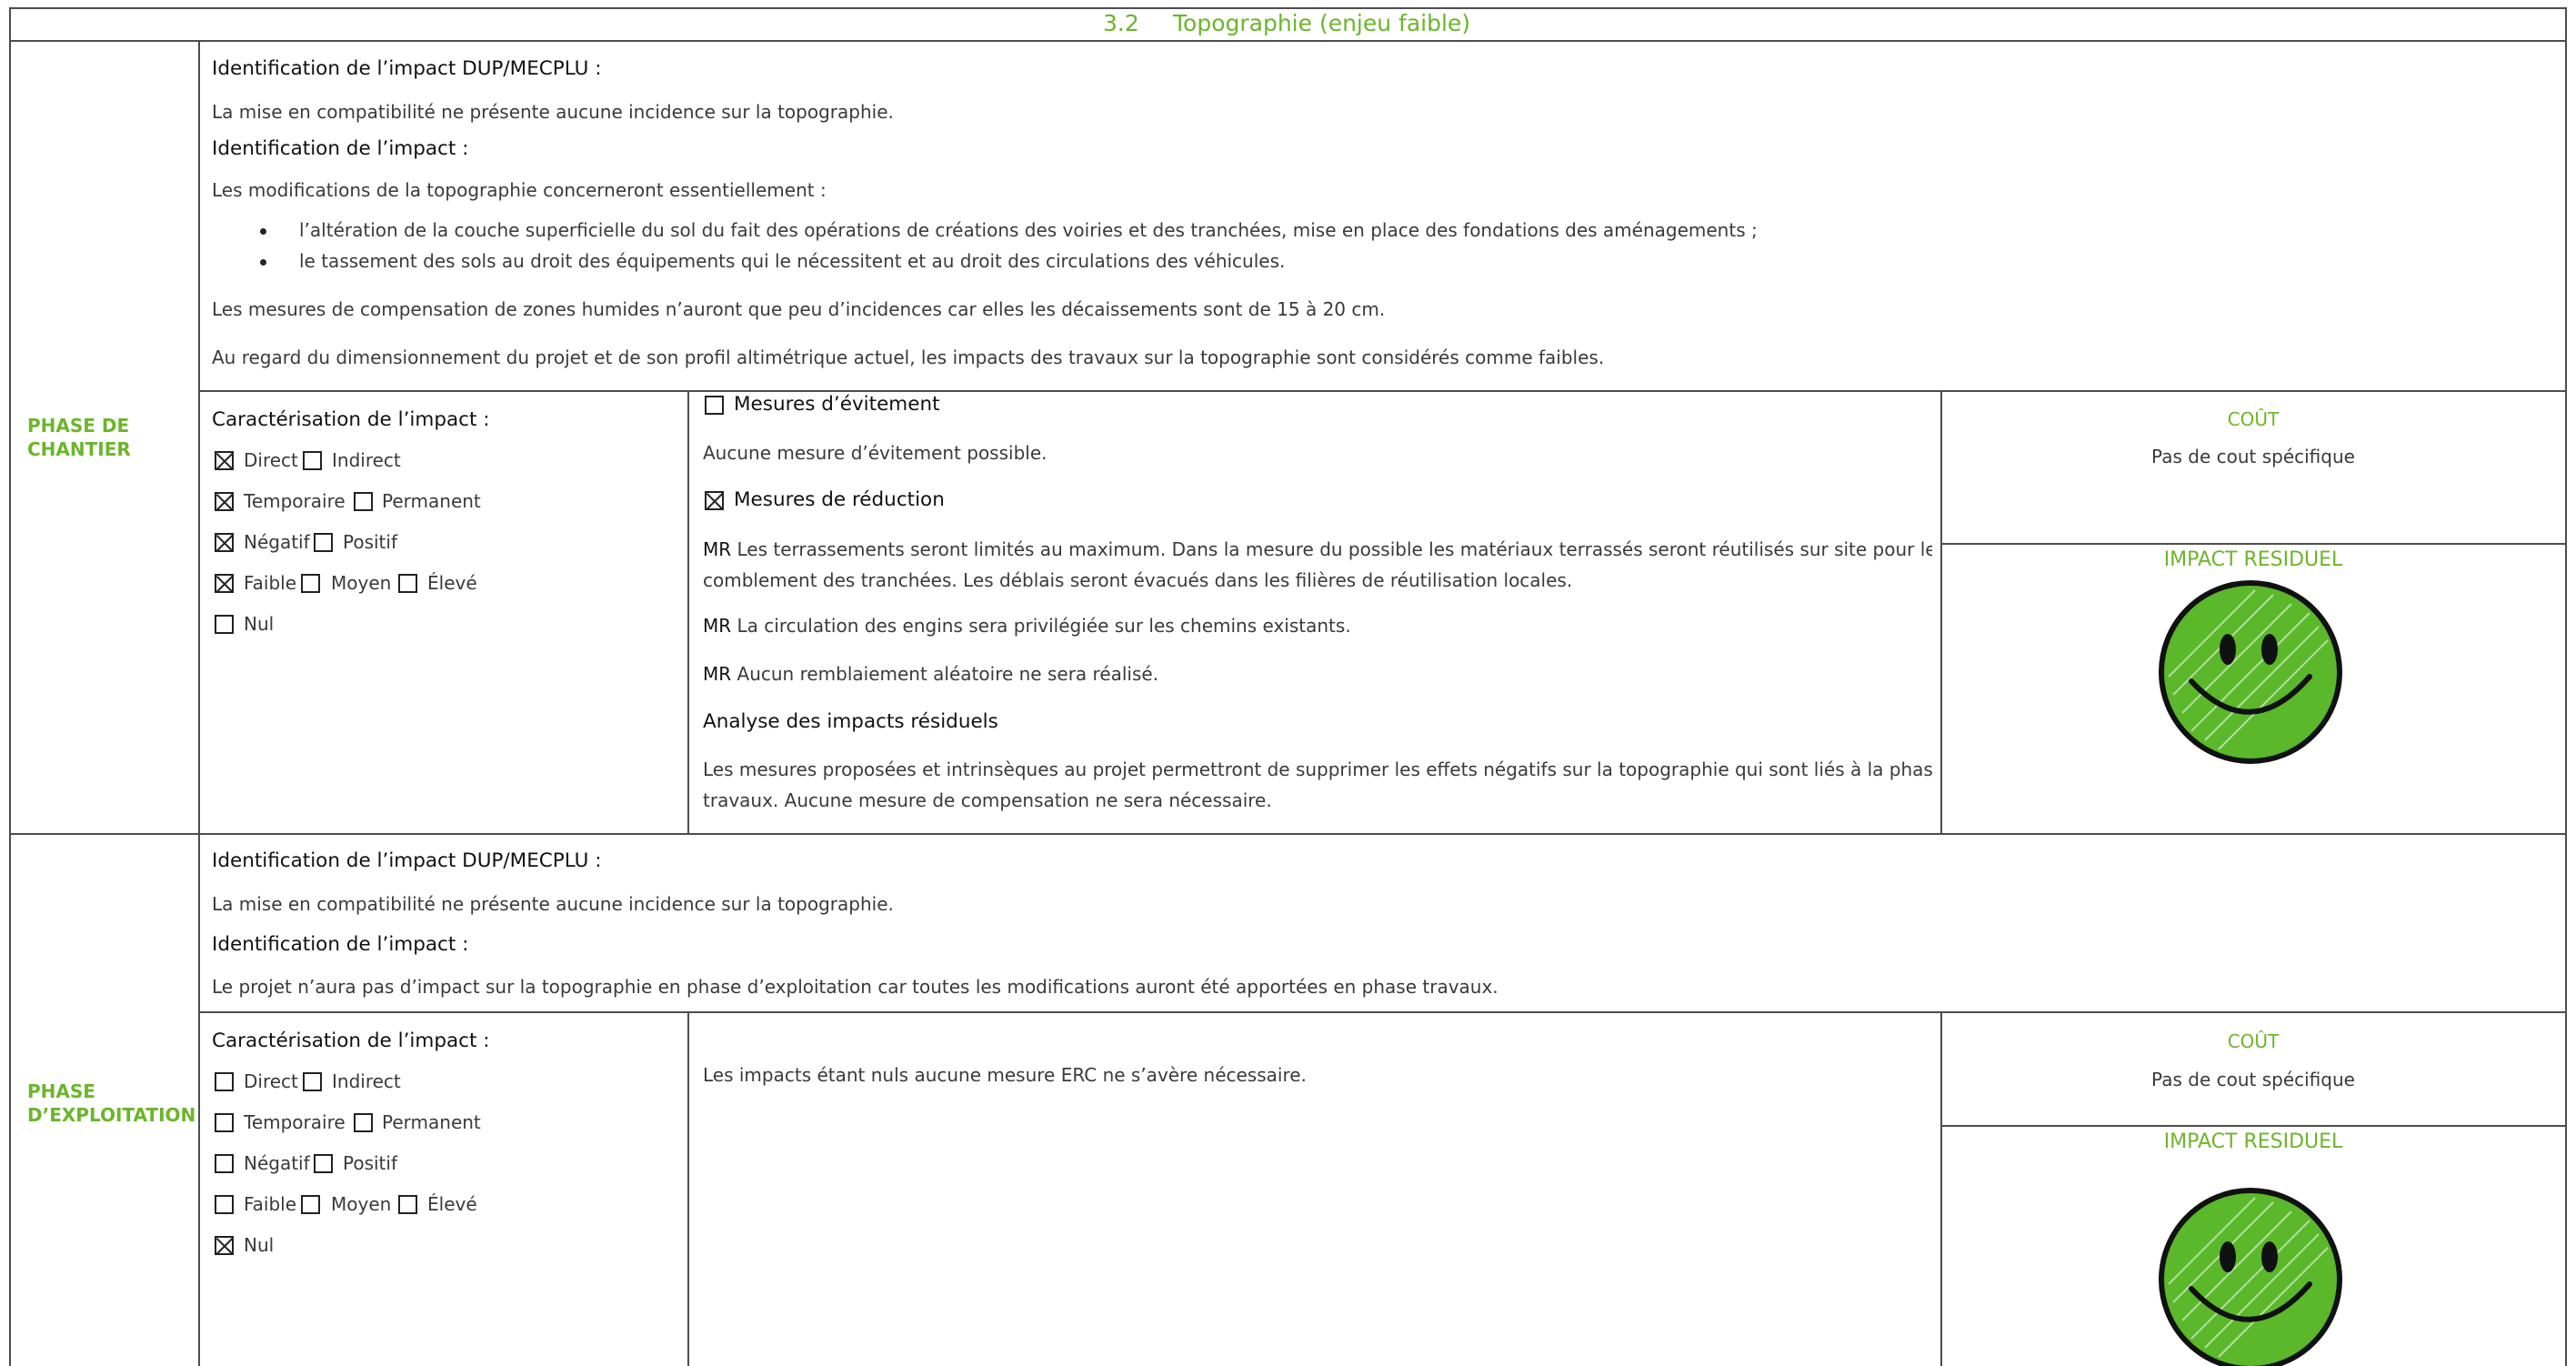 The image size is (2576, 1366). I want to click on table-border-left, so click(10, 686).